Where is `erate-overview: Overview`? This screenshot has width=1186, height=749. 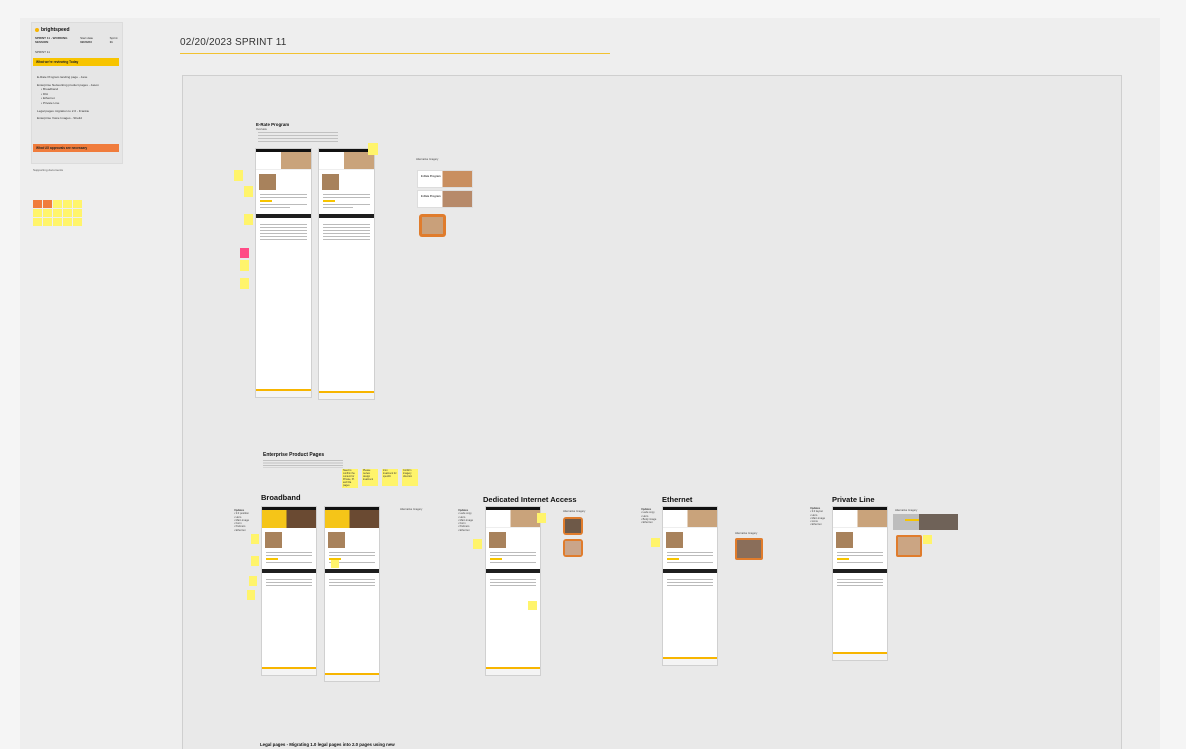 erate-overview: Overview is located at coordinates (261, 129).